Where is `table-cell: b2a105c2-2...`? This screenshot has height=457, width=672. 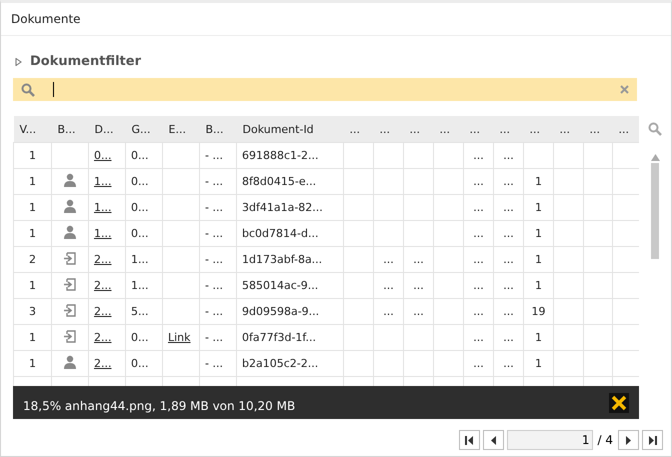
table-cell: b2a105c2-2... is located at coordinates (290, 363).